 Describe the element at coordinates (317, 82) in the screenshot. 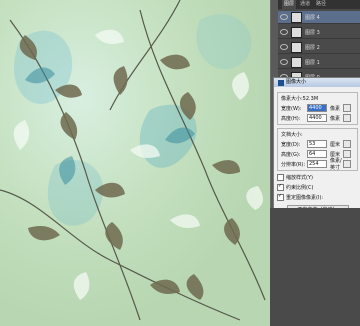

I see `dialog-titlebar: 图像大小` at that location.